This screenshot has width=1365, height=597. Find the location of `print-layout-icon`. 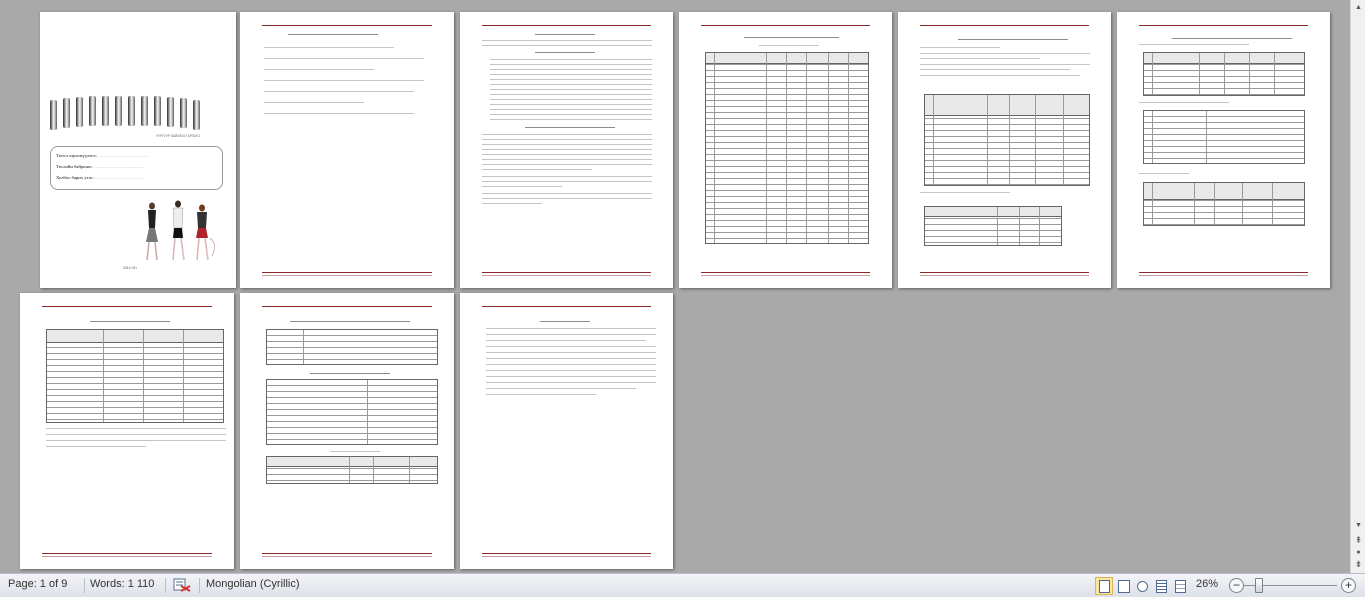

print-layout-icon is located at coordinates (1104, 586).